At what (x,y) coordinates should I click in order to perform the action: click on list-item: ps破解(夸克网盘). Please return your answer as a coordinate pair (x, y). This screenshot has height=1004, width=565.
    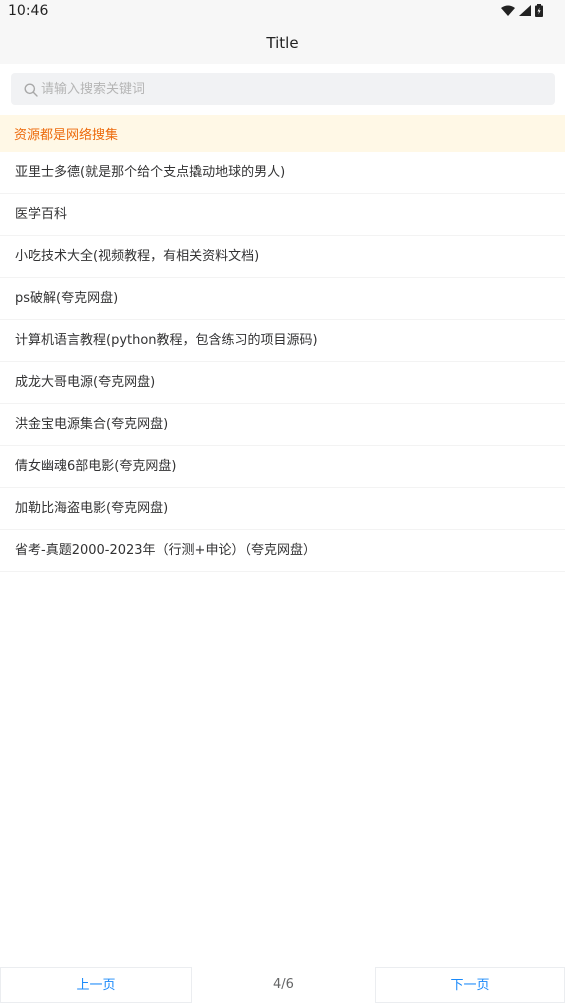
    Looking at the image, I should click on (282, 299).